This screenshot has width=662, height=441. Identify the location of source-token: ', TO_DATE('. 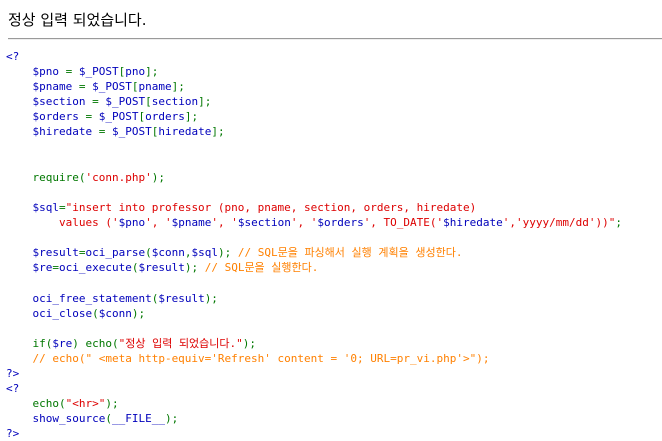
(403, 223).